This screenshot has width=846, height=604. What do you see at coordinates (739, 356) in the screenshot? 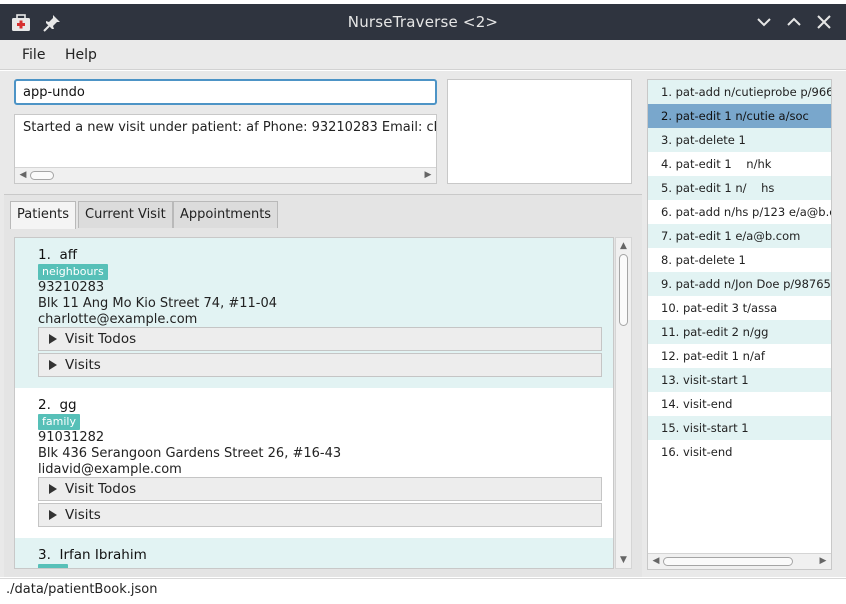
I see `history-item: 12. pat-edit 1 n/af` at bounding box center [739, 356].